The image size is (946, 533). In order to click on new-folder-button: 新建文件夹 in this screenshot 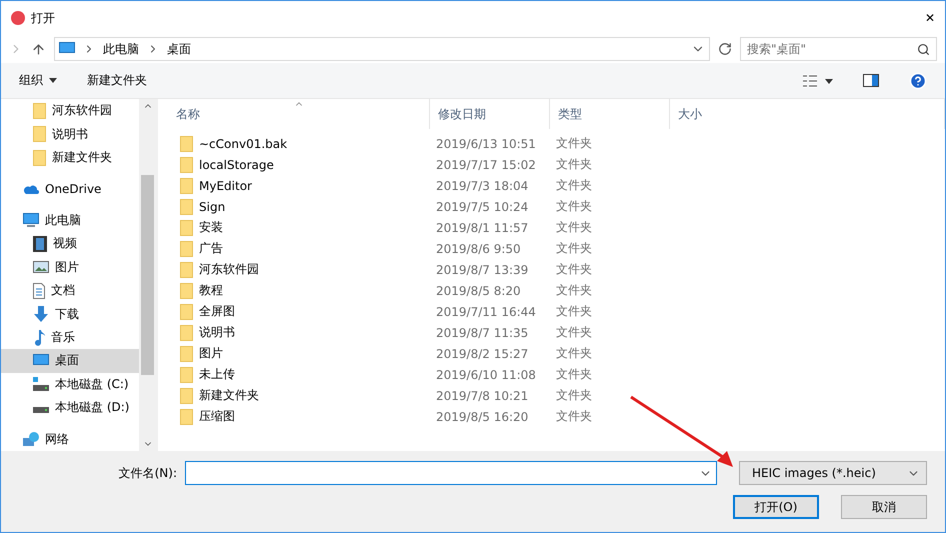, I will do `click(117, 80)`.